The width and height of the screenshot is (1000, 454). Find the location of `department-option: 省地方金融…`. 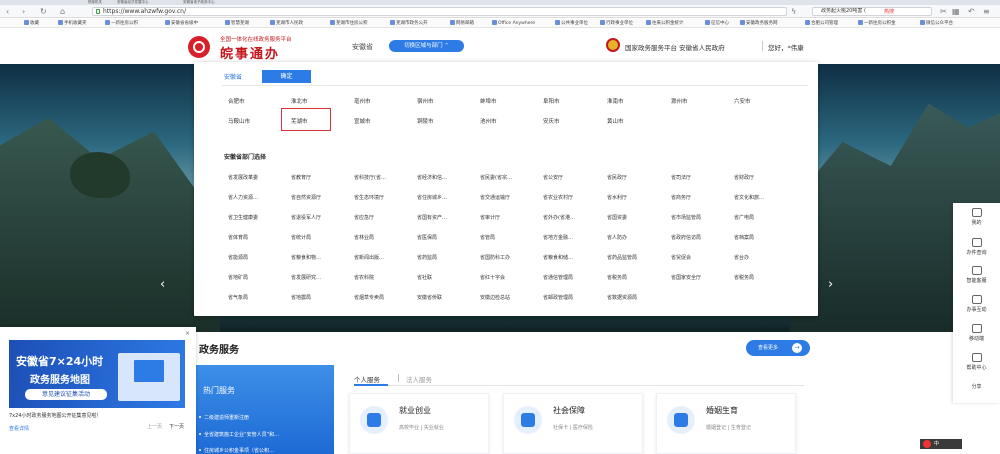

department-option: 省地方金融… is located at coordinates (558, 237).